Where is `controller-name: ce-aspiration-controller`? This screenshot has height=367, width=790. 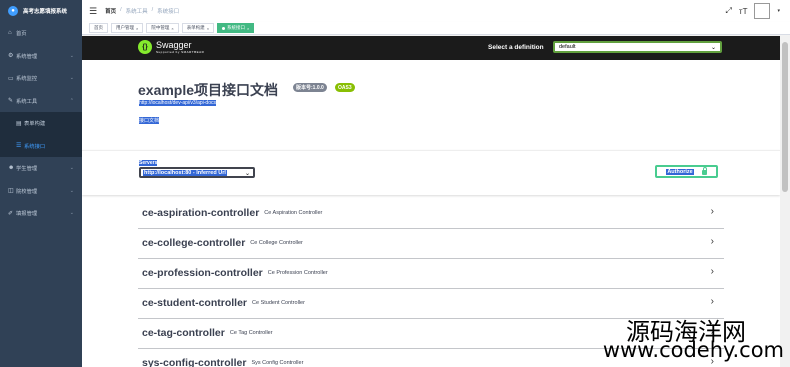 controller-name: ce-aspiration-controller is located at coordinates (198, 213).